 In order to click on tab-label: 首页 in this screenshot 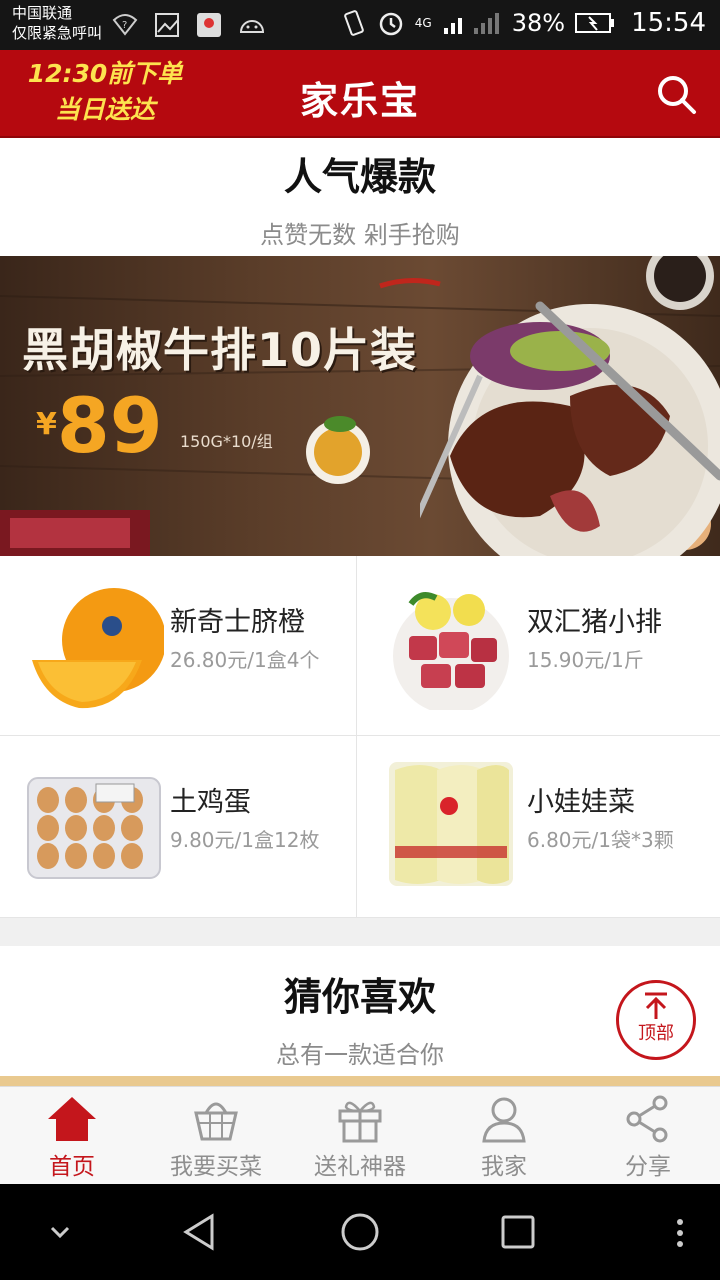, I will do `click(72, 1167)`.